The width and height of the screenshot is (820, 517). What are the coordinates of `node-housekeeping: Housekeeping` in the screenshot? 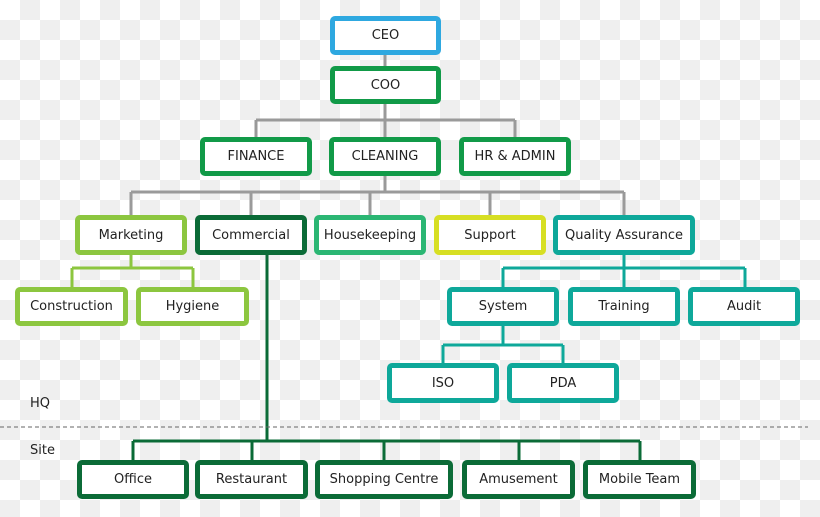 It's located at (370, 235).